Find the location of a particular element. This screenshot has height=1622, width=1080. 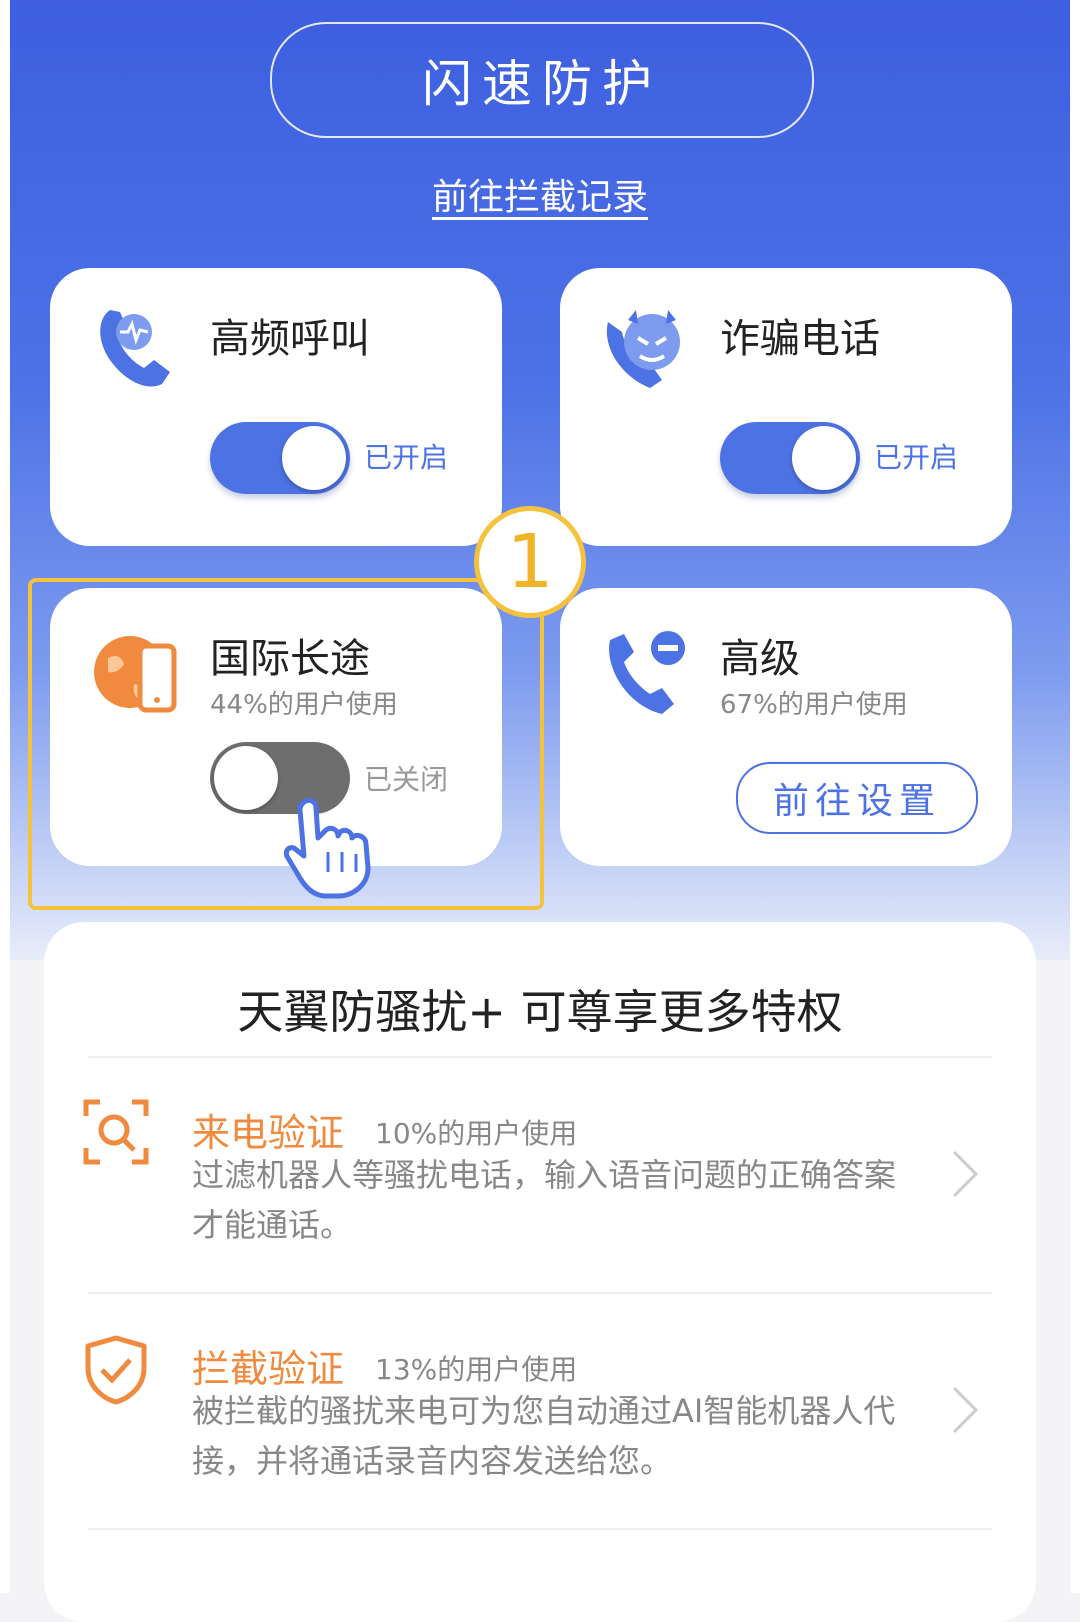

quick-protect-button: 闪速防护 is located at coordinates (542, 80).